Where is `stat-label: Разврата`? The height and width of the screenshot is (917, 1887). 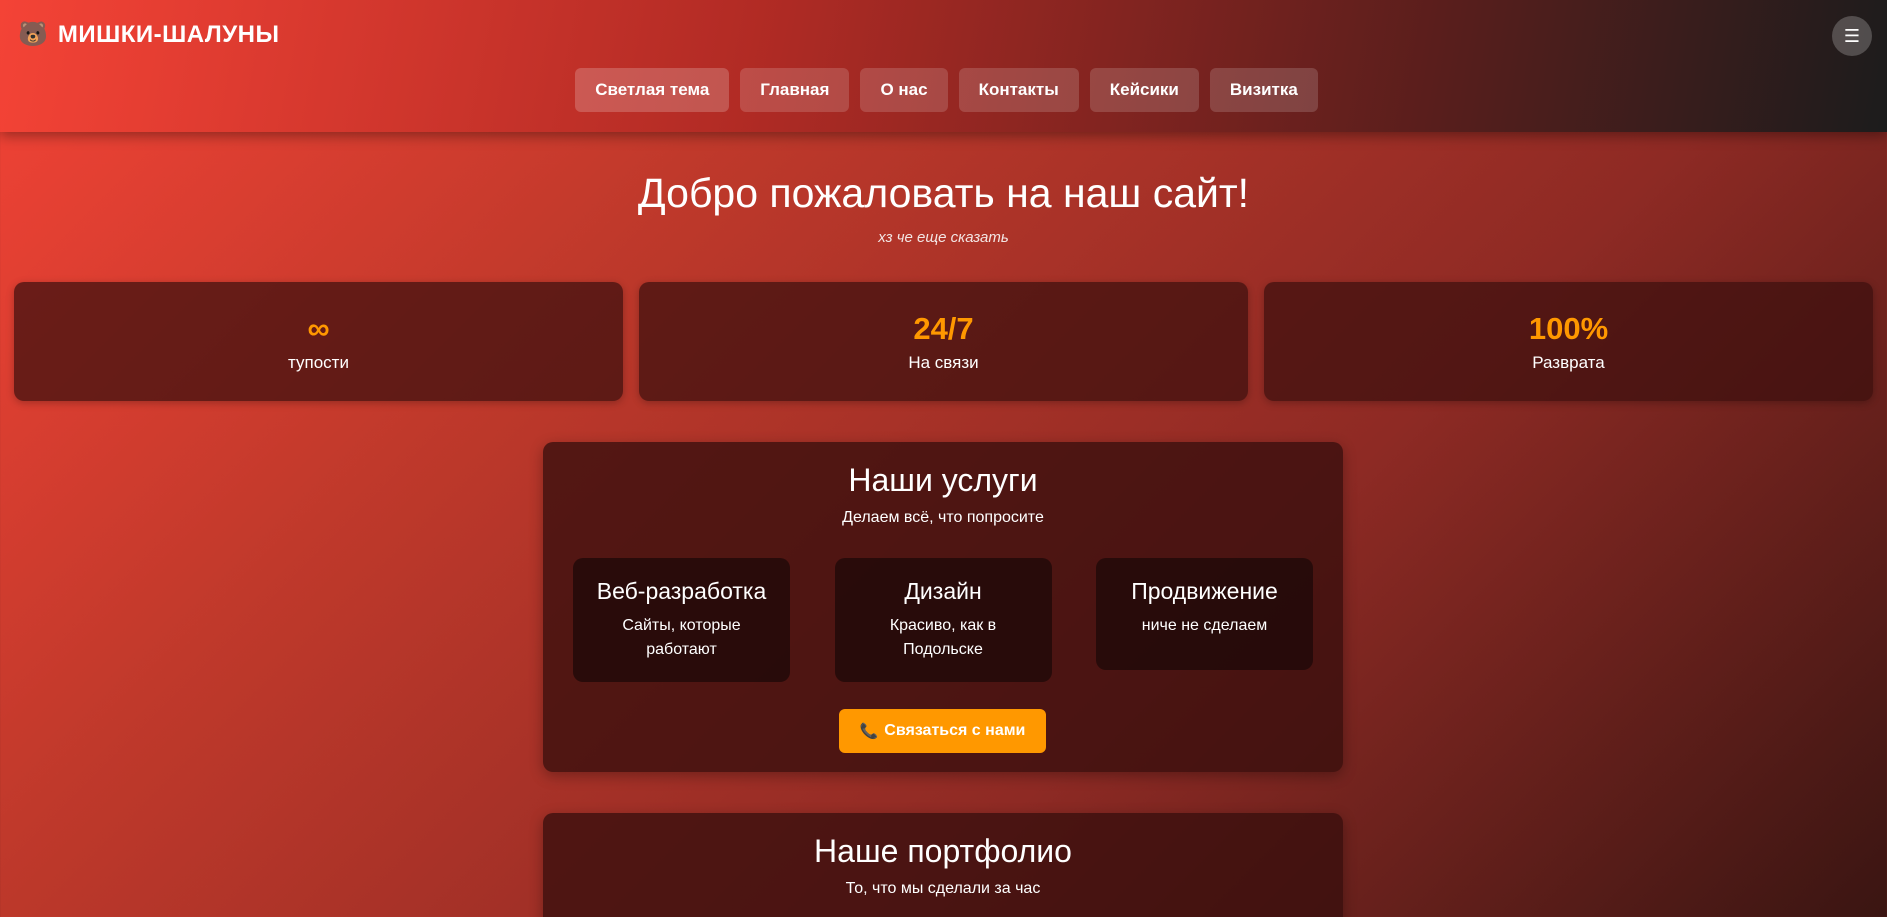 stat-label: Разврата is located at coordinates (1568, 362).